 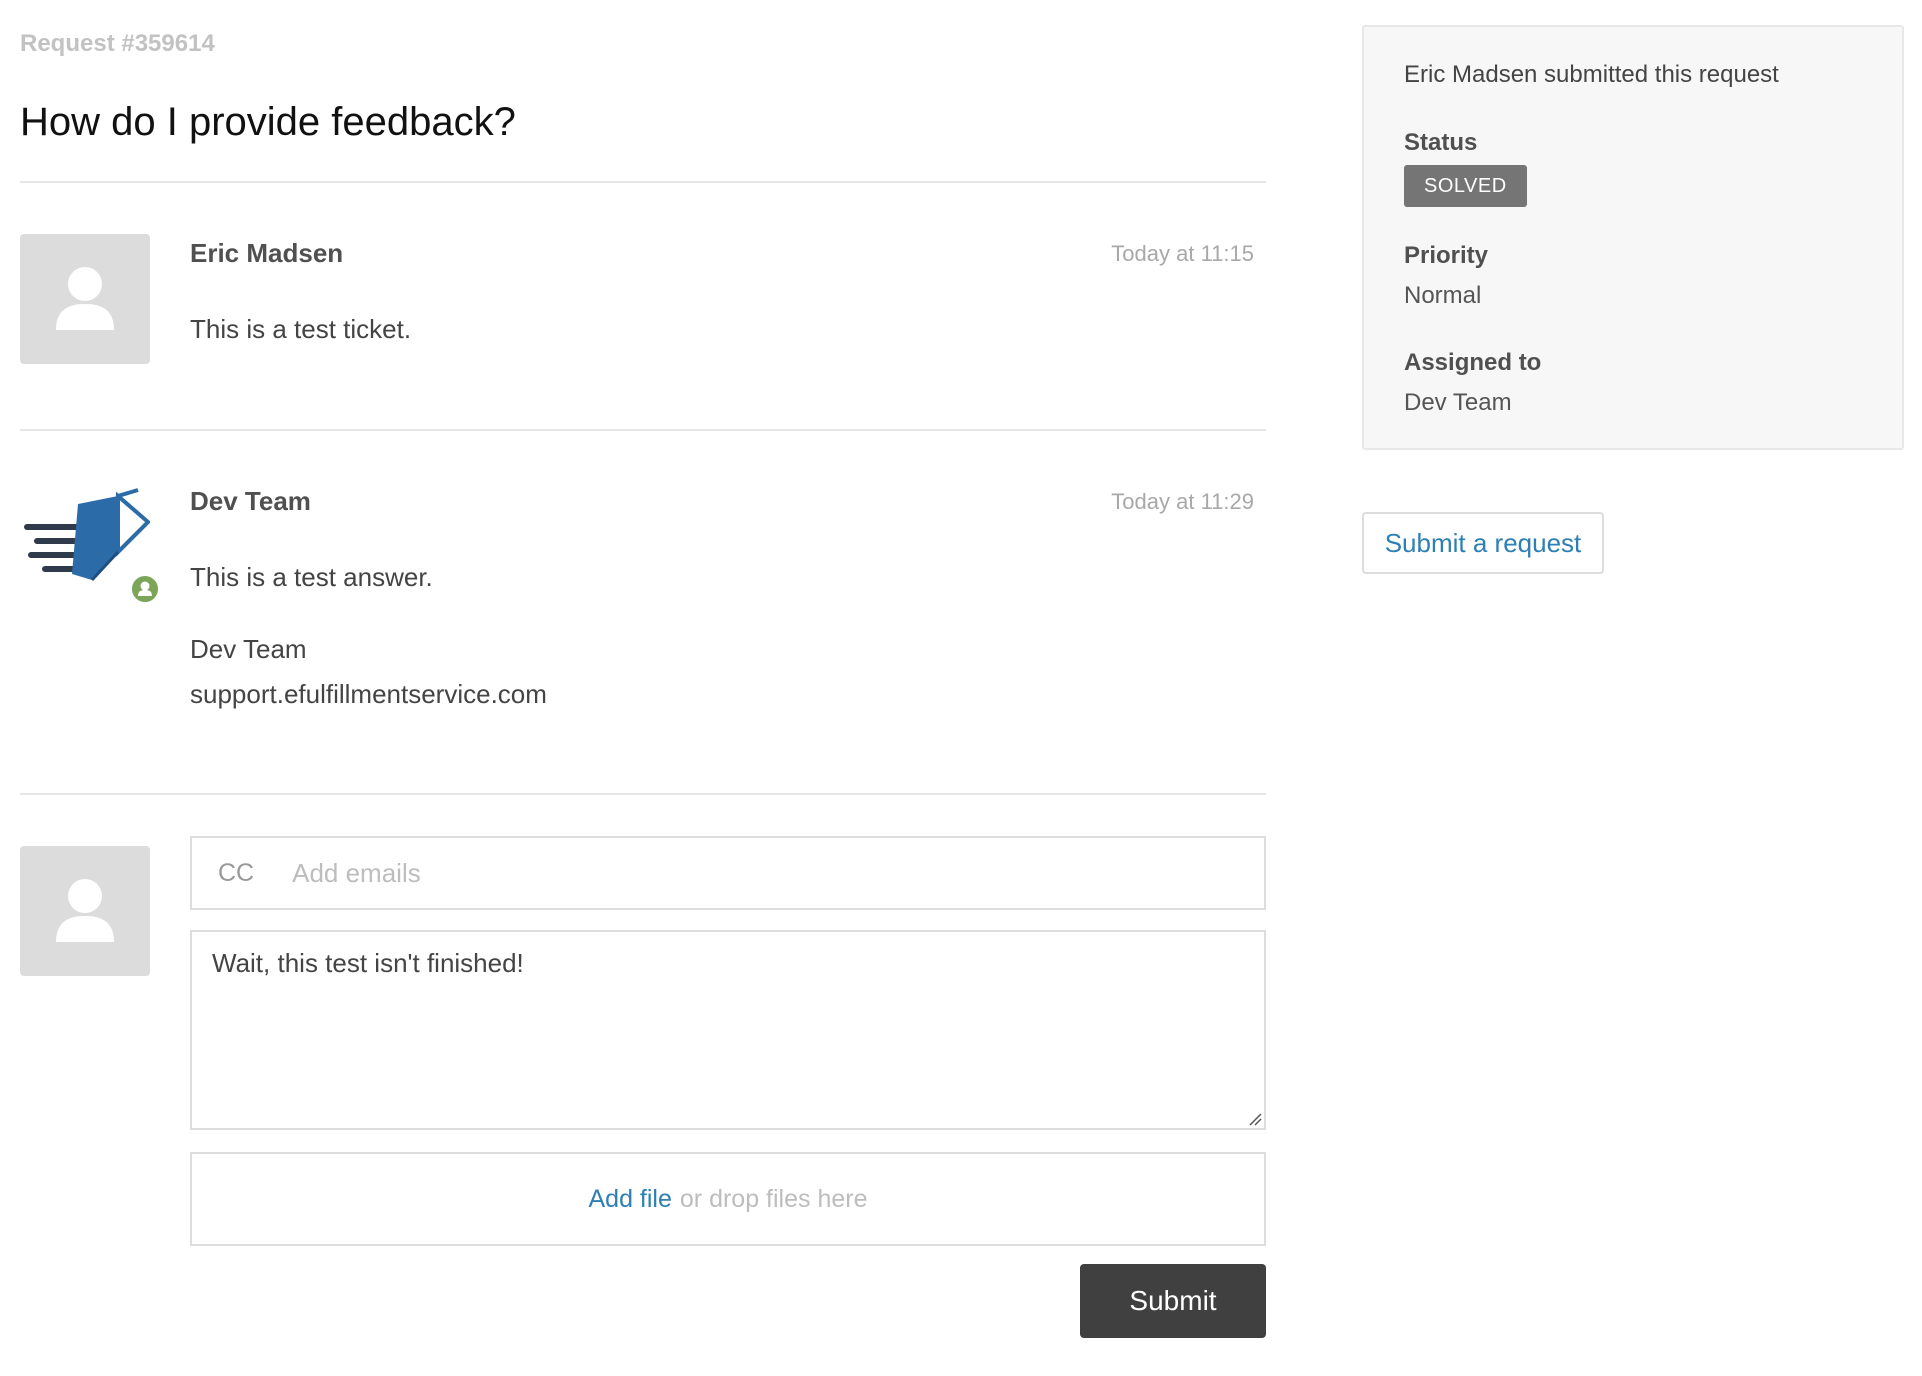 I want to click on priority-label: Priority, so click(x=1446, y=255).